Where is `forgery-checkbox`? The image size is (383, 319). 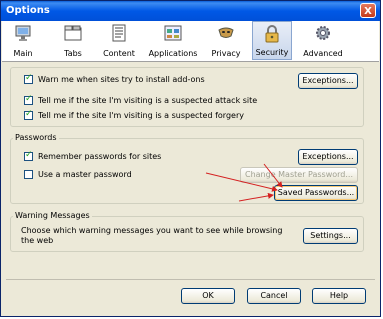
forgery-checkbox is located at coordinates (28, 114).